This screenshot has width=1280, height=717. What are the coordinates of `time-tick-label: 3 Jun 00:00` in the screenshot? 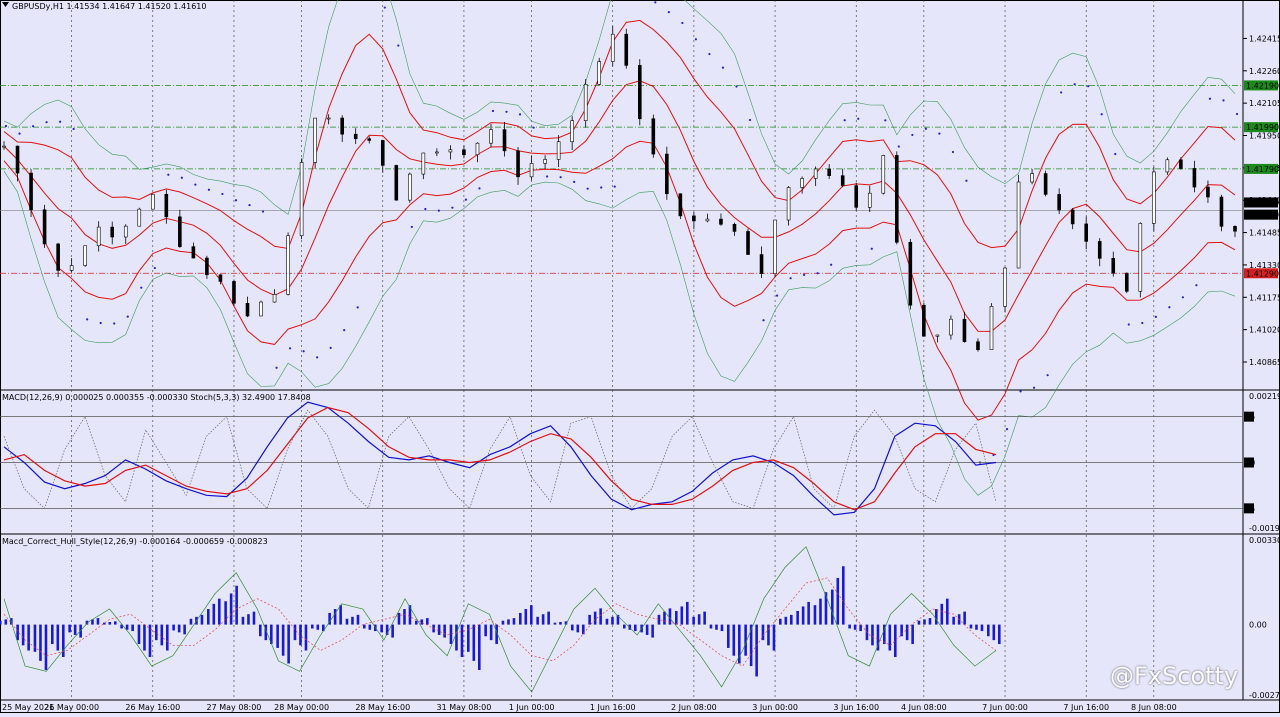 It's located at (775, 707).